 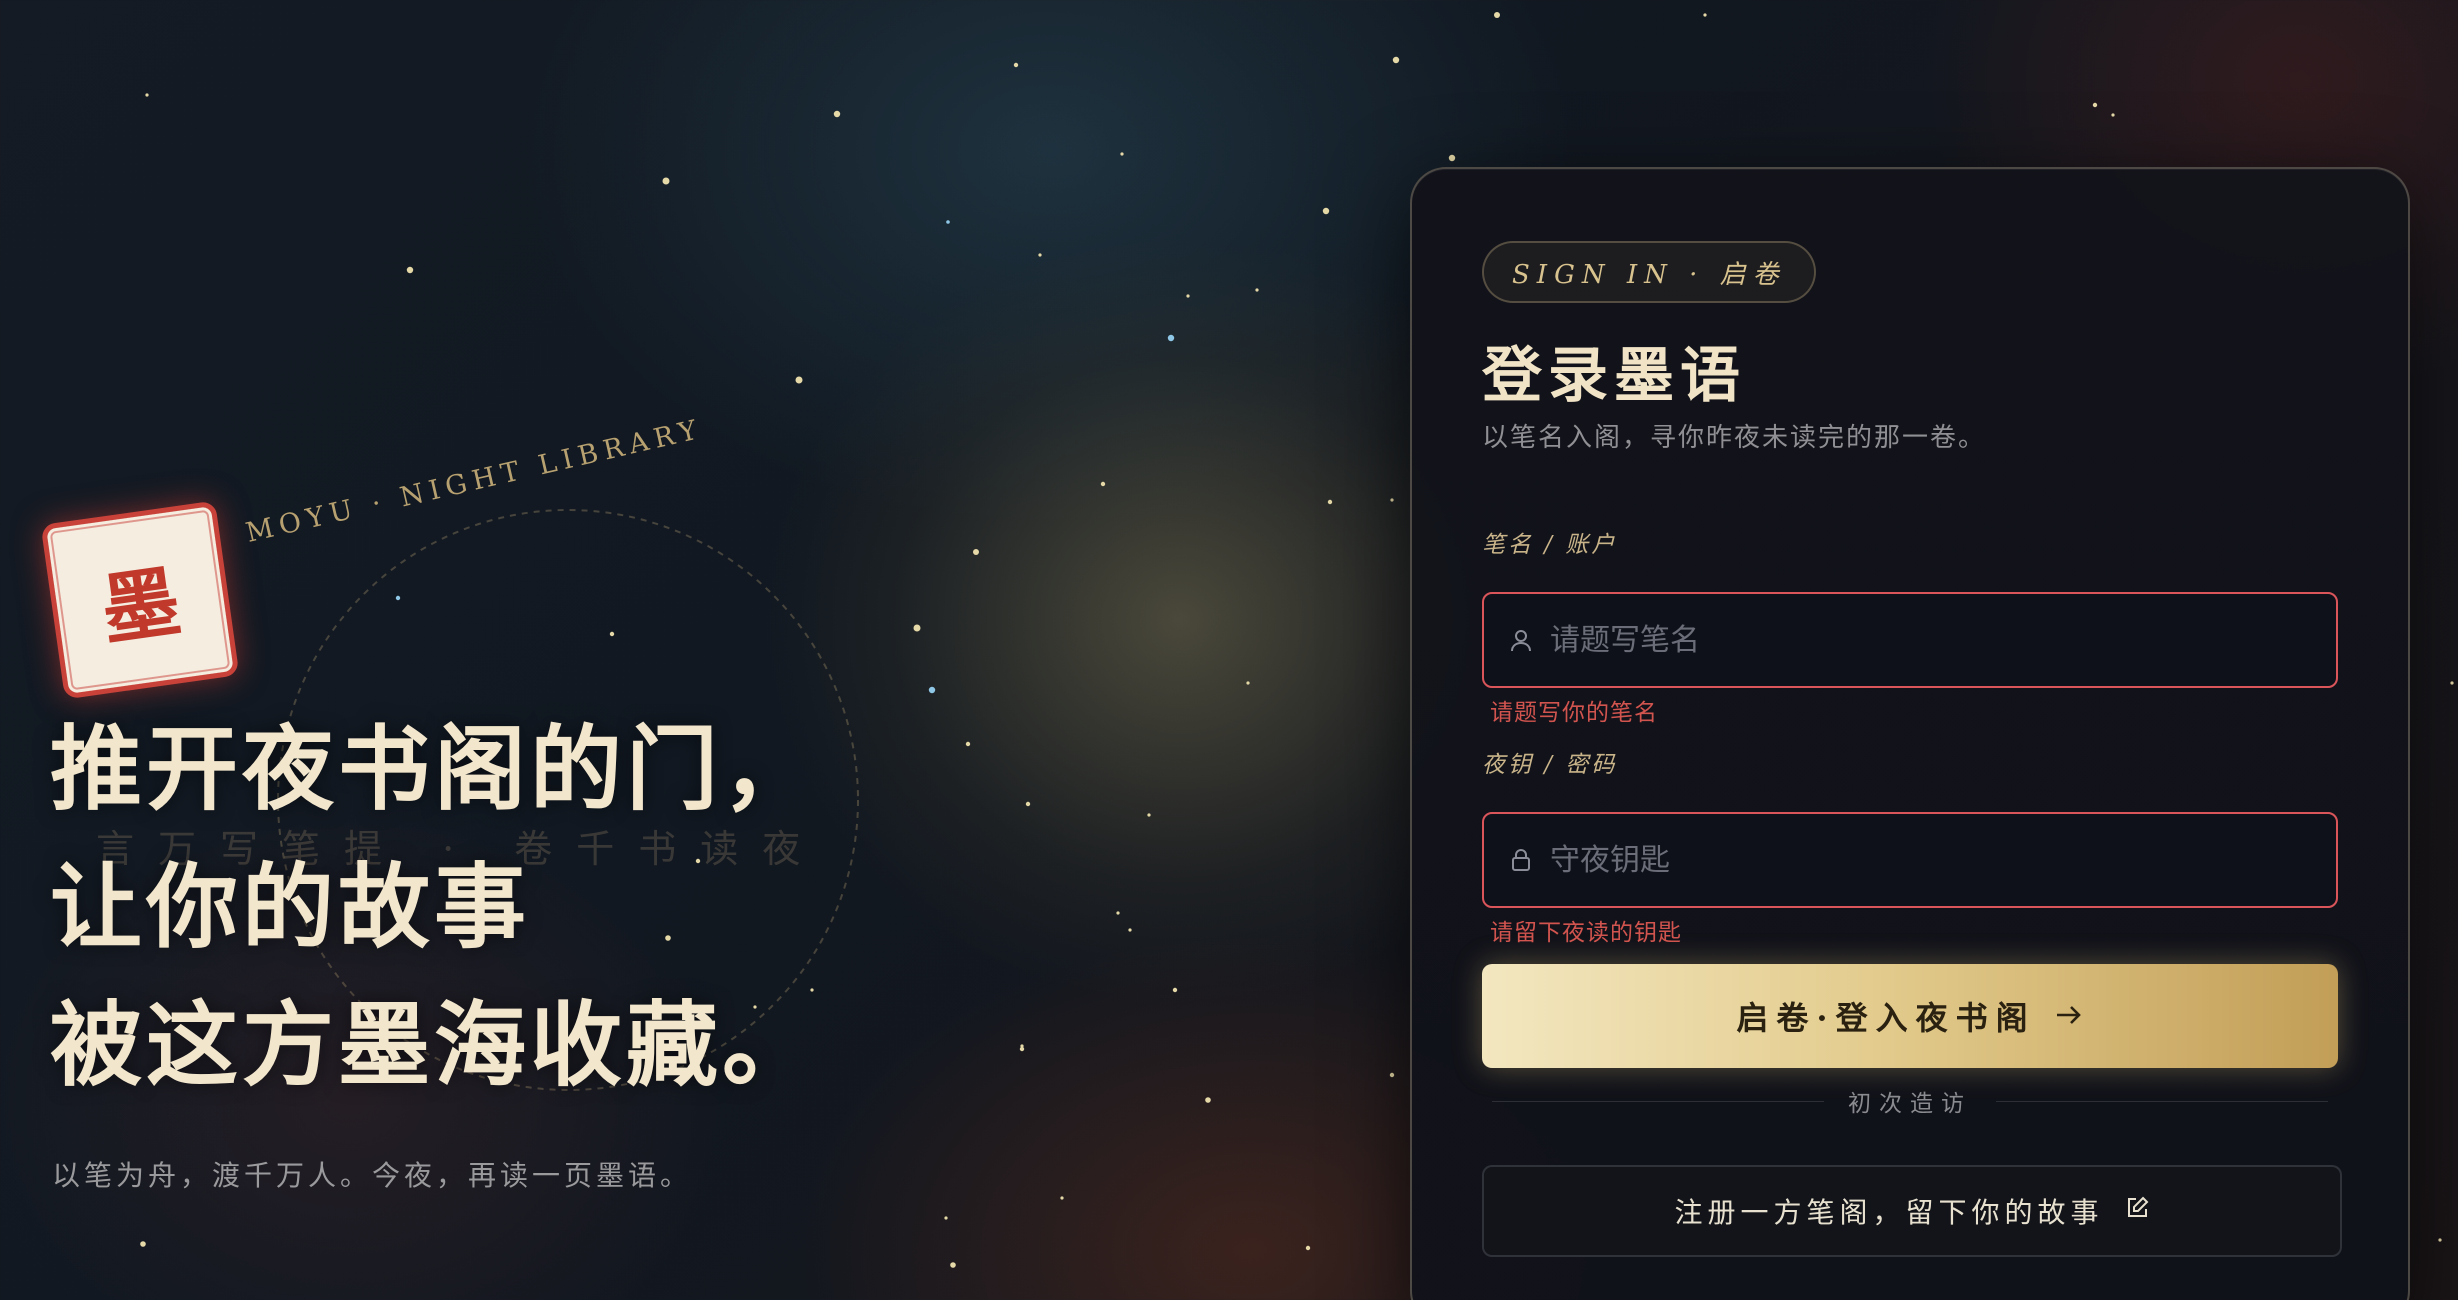 What do you see at coordinates (1550, 765) in the screenshot?
I see `password-label: 夜钥 / 密码` at bounding box center [1550, 765].